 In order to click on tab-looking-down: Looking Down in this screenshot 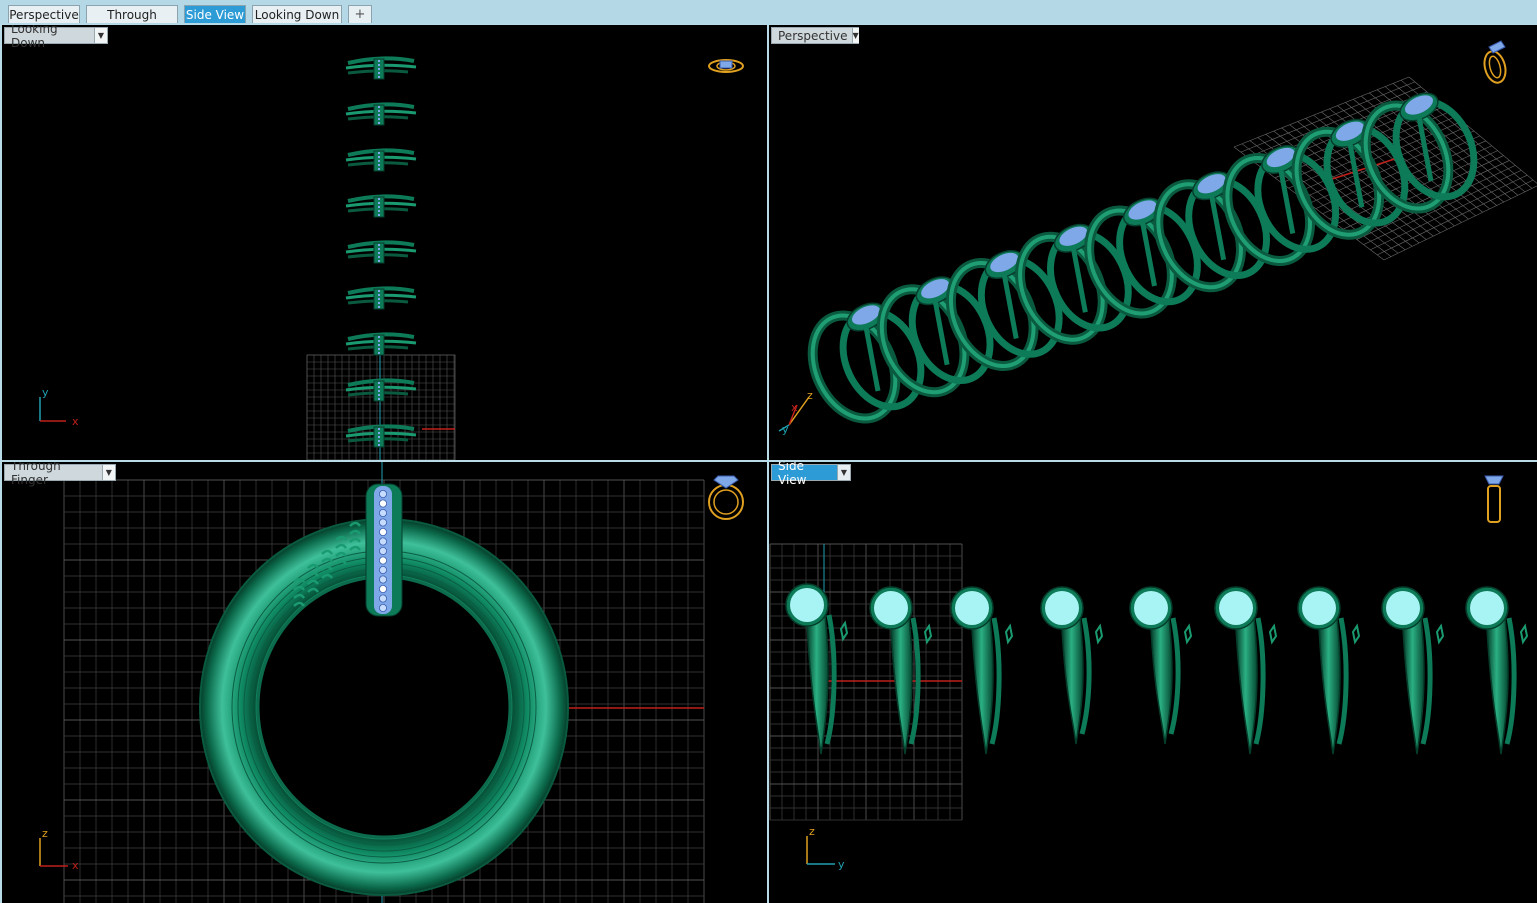, I will do `click(297, 14)`.